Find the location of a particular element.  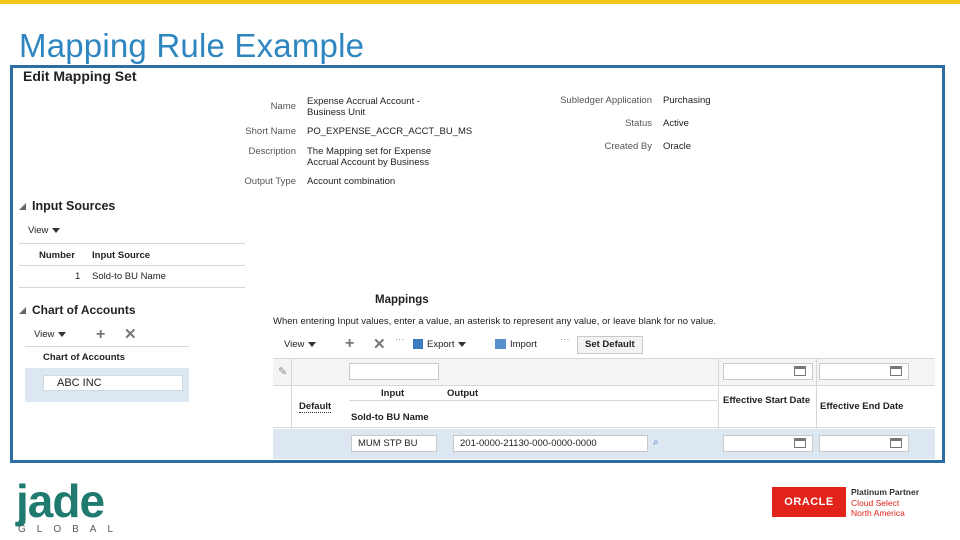

import-button: Import is located at coordinates (516, 344).